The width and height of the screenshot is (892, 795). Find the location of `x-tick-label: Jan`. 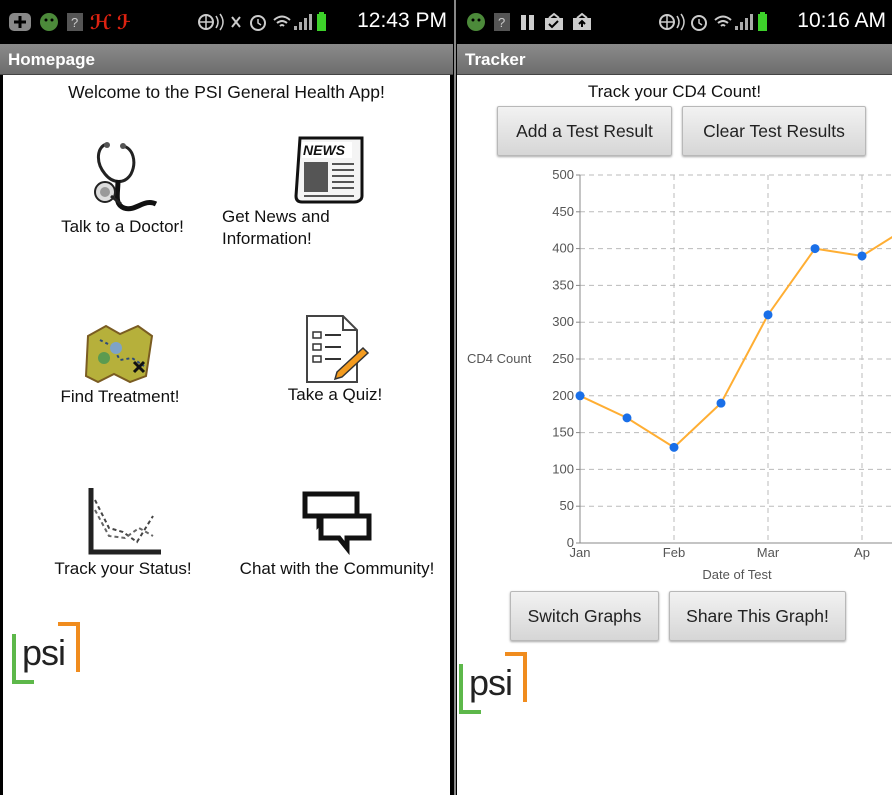

x-tick-label: Jan is located at coordinates (580, 552).